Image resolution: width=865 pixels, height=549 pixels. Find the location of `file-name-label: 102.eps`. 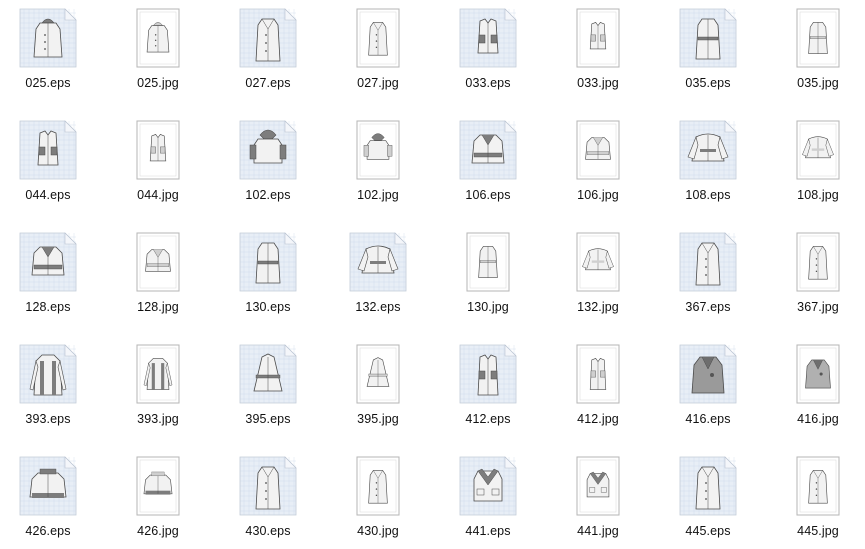

file-name-label: 102.eps is located at coordinates (268, 195).